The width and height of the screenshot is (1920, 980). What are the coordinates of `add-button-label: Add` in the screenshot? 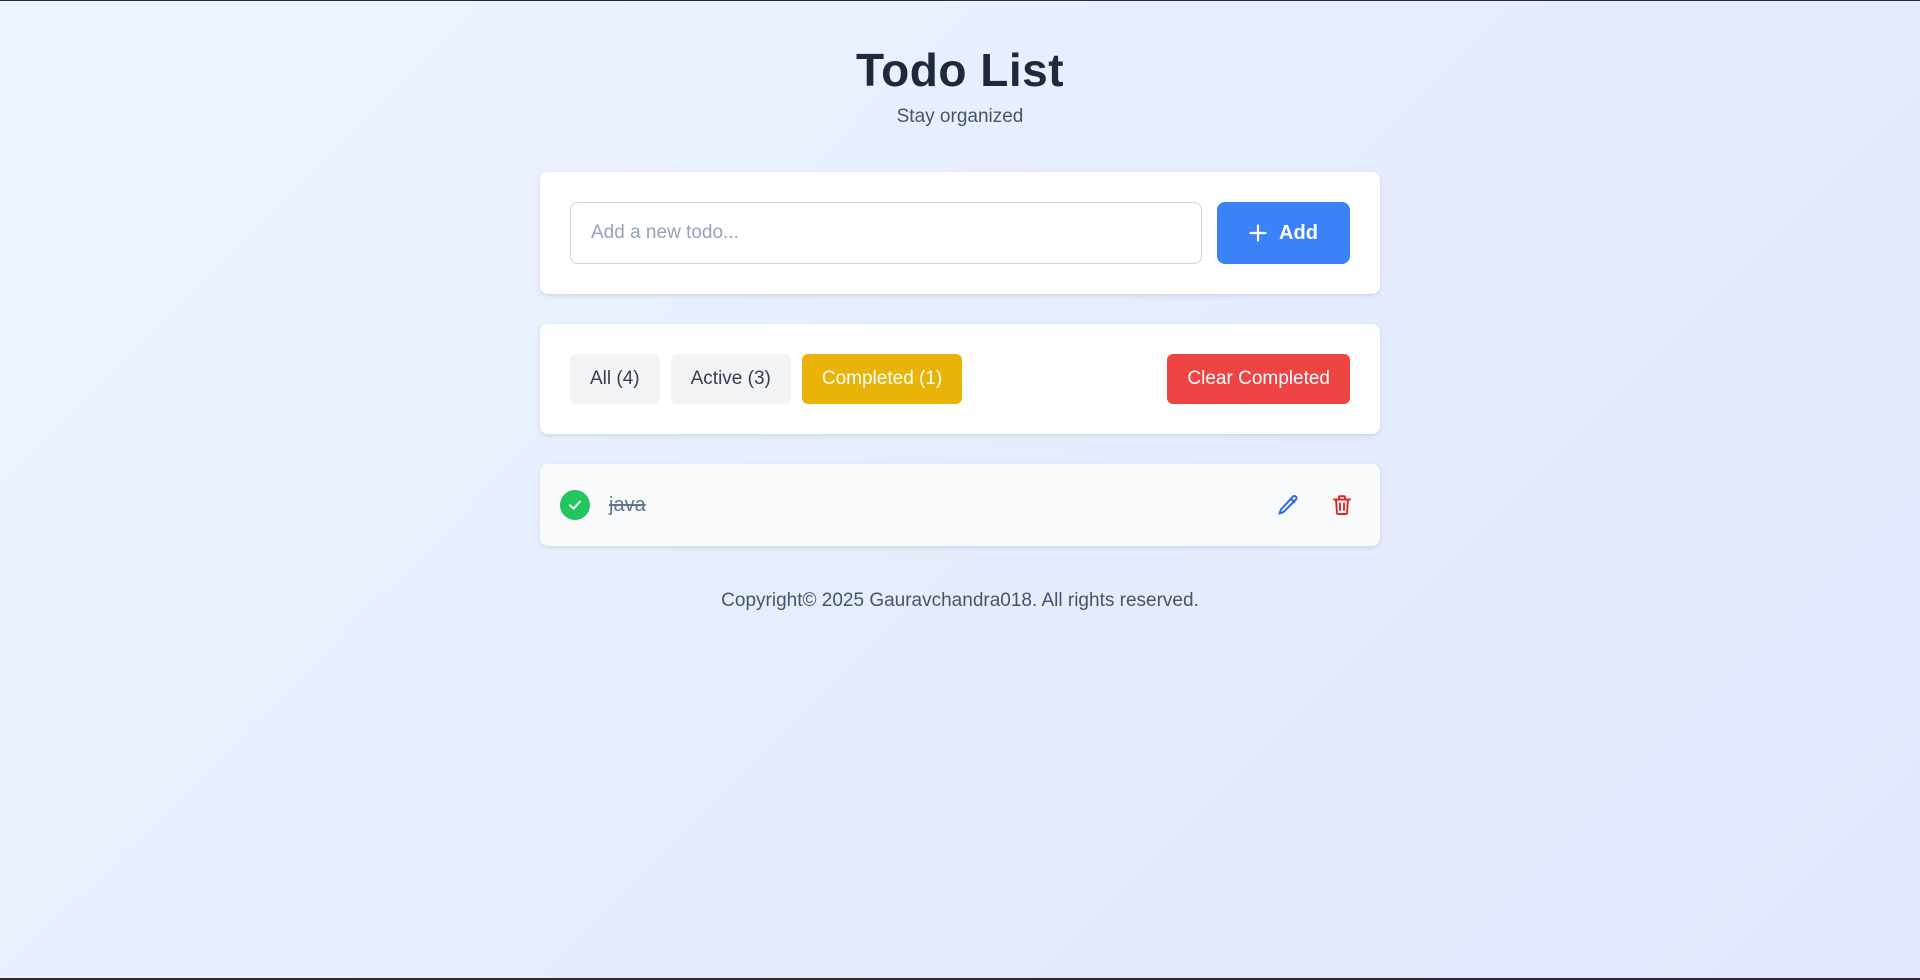 It's located at (1298, 232).